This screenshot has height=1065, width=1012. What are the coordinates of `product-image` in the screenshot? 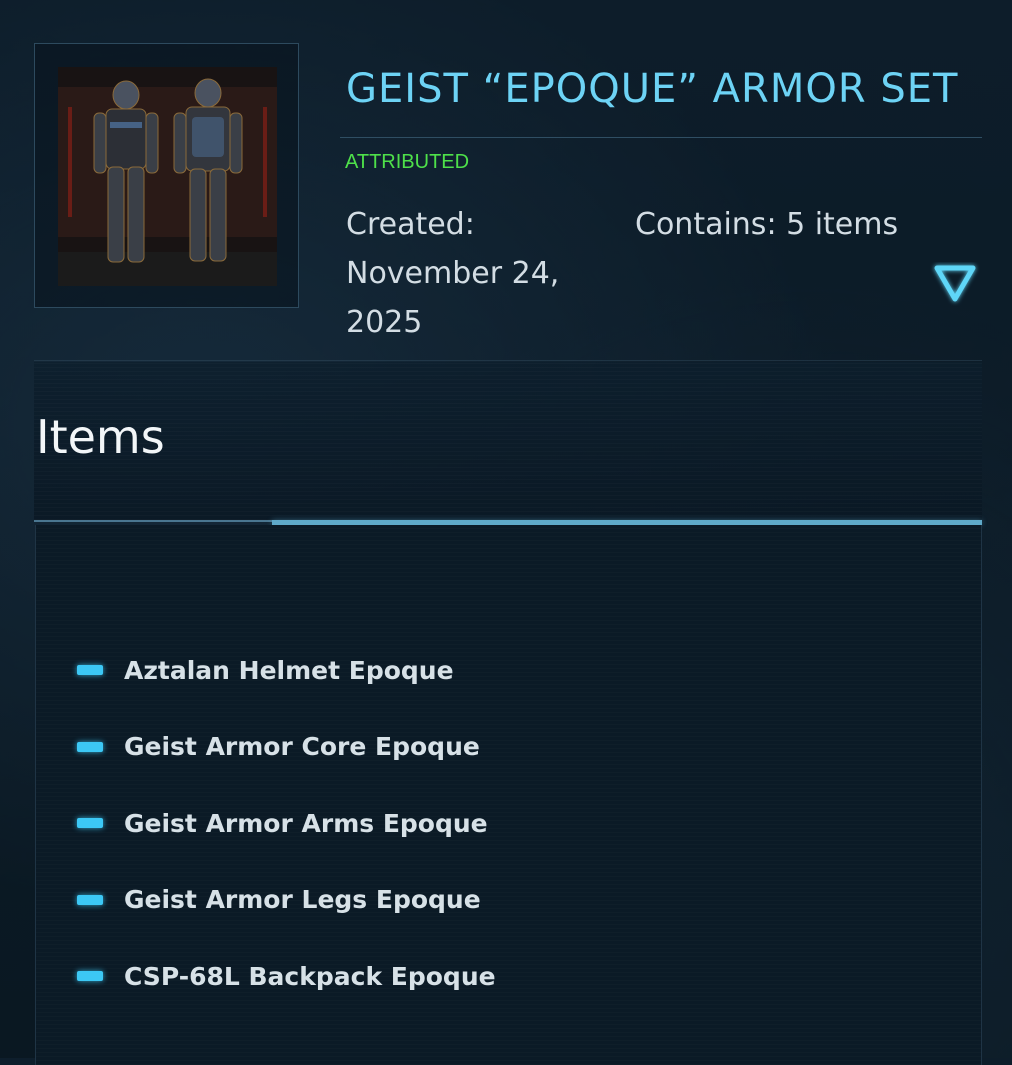 It's located at (167, 176).